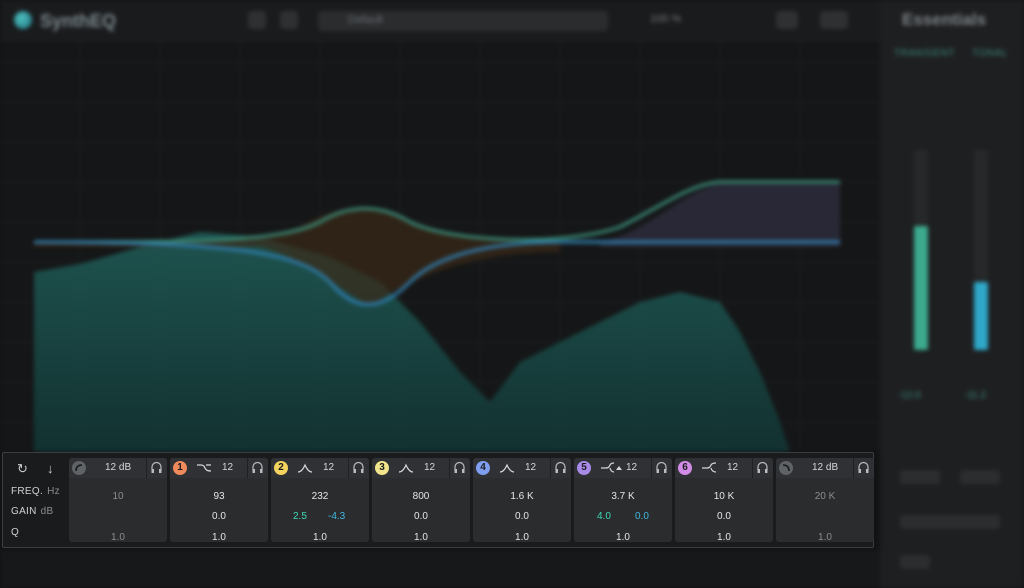 This screenshot has height=588, width=1024. What do you see at coordinates (78, 21) in the screenshot?
I see `app-title: SynthEQ` at bounding box center [78, 21].